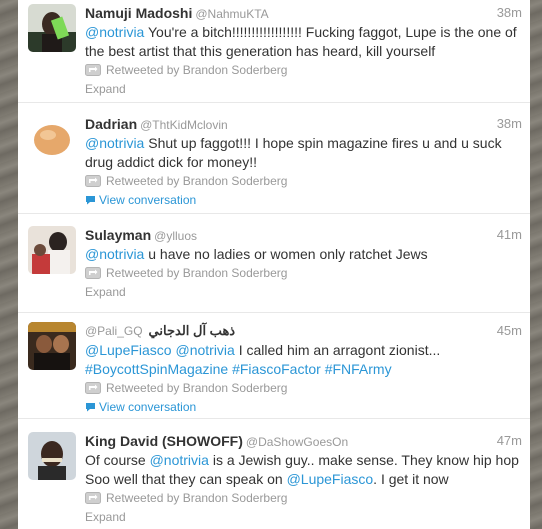 This screenshot has height=529, width=542. I want to click on author-handle: @ThtKidMclovin, so click(184, 125).